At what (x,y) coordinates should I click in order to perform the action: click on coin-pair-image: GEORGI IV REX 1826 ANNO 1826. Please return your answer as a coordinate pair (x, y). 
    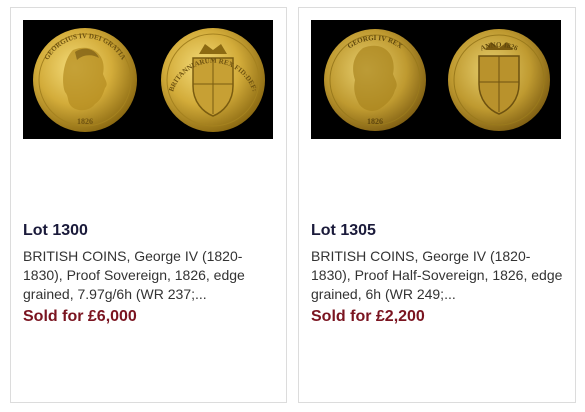
    Looking at the image, I should click on (436, 79).